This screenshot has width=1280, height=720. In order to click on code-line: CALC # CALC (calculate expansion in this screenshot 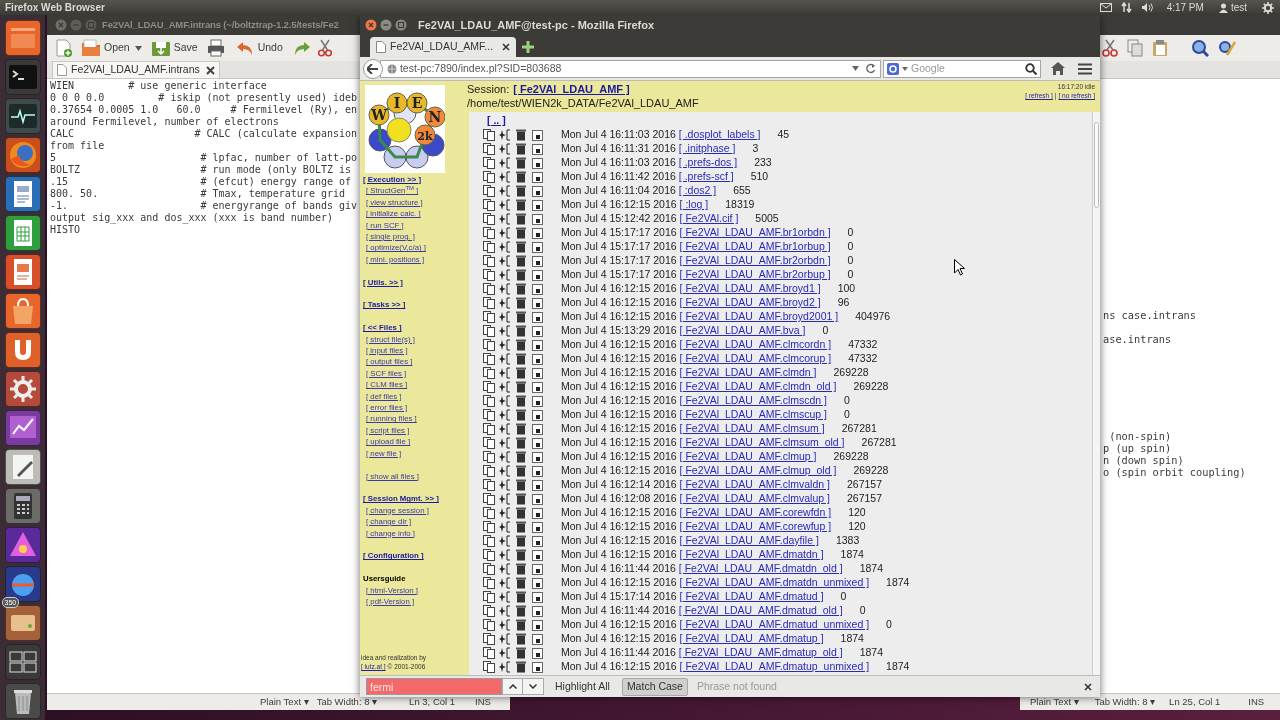, I will do `click(204, 134)`.